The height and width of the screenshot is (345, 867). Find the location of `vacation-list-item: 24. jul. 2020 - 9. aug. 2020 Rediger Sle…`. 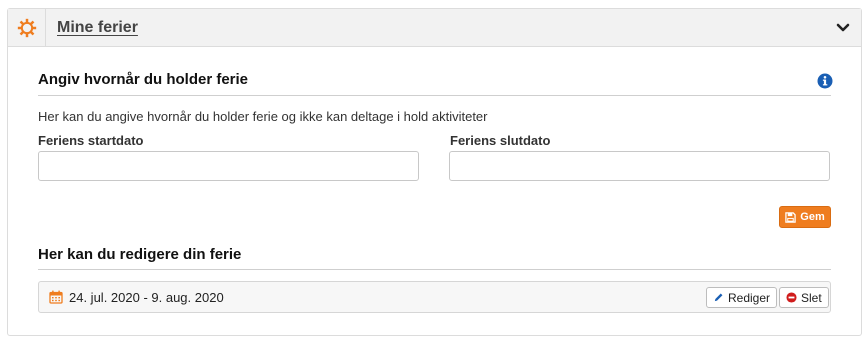

vacation-list-item: 24. jul. 2020 - 9. aug. 2020 Rediger Sle… is located at coordinates (434, 297).